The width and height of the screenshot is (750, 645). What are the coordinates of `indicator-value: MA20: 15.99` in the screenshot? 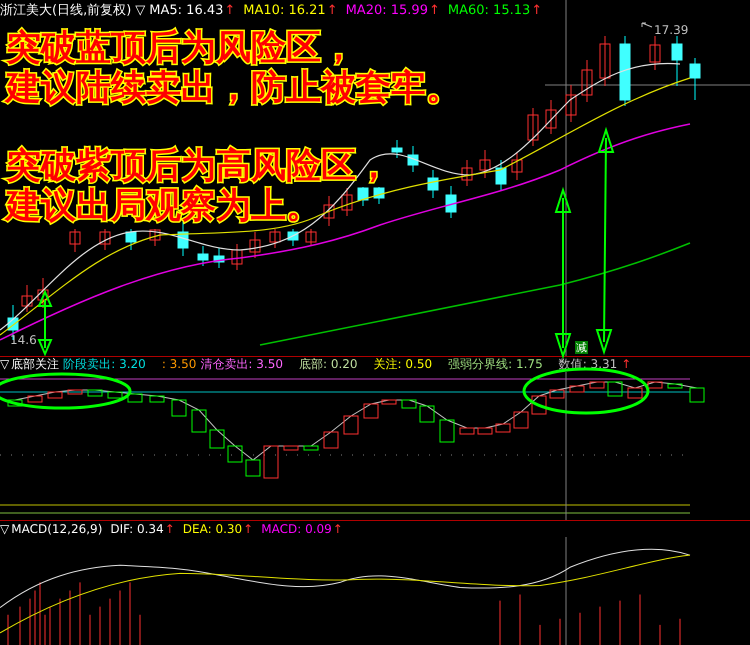 It's located at (387, 11).